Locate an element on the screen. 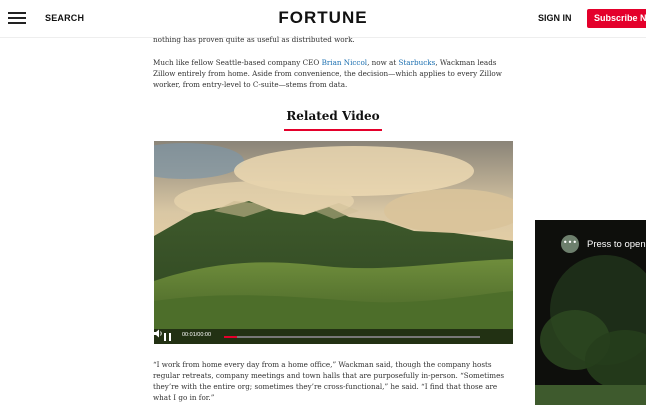  subscribe-button: Subscribe Now is located at coordinates (616, 18).